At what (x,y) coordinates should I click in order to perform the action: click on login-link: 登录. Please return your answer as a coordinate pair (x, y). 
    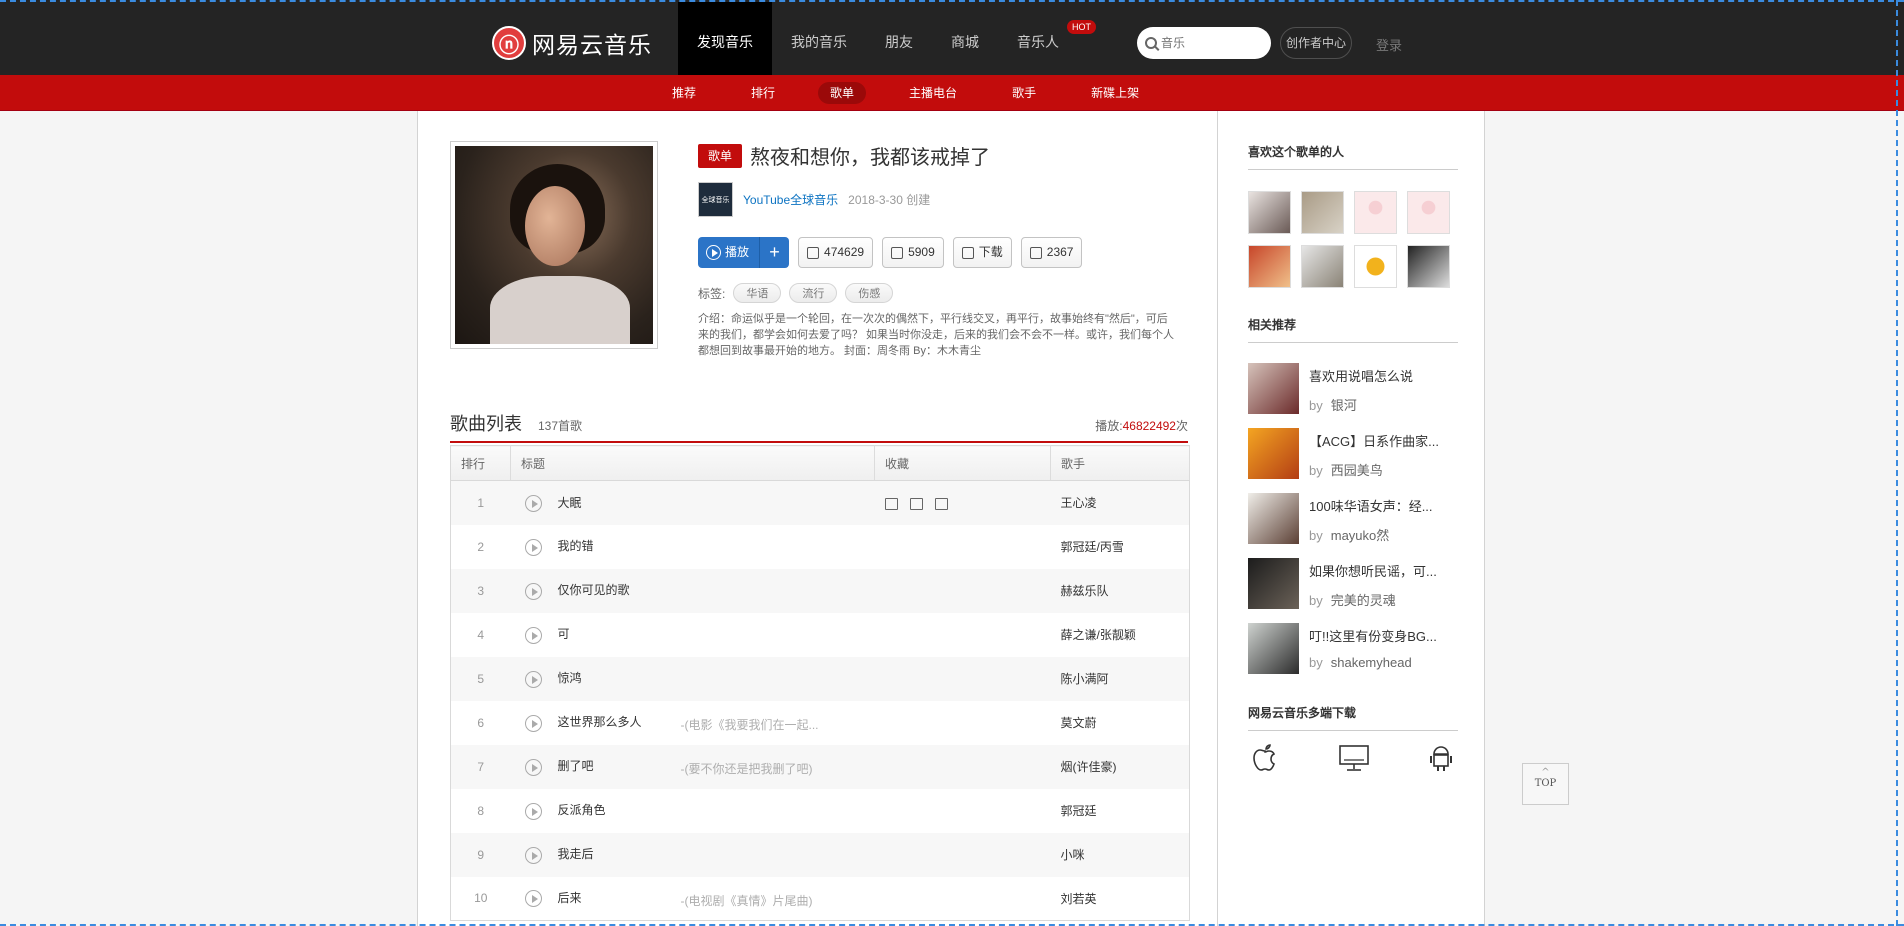
    Looking at the image, I should click on (1389, 44).